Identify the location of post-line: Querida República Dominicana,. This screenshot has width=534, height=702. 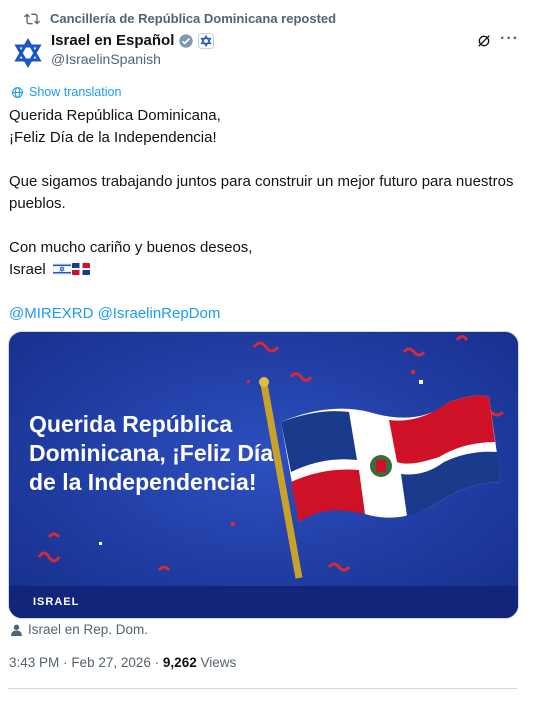
(115, 115).